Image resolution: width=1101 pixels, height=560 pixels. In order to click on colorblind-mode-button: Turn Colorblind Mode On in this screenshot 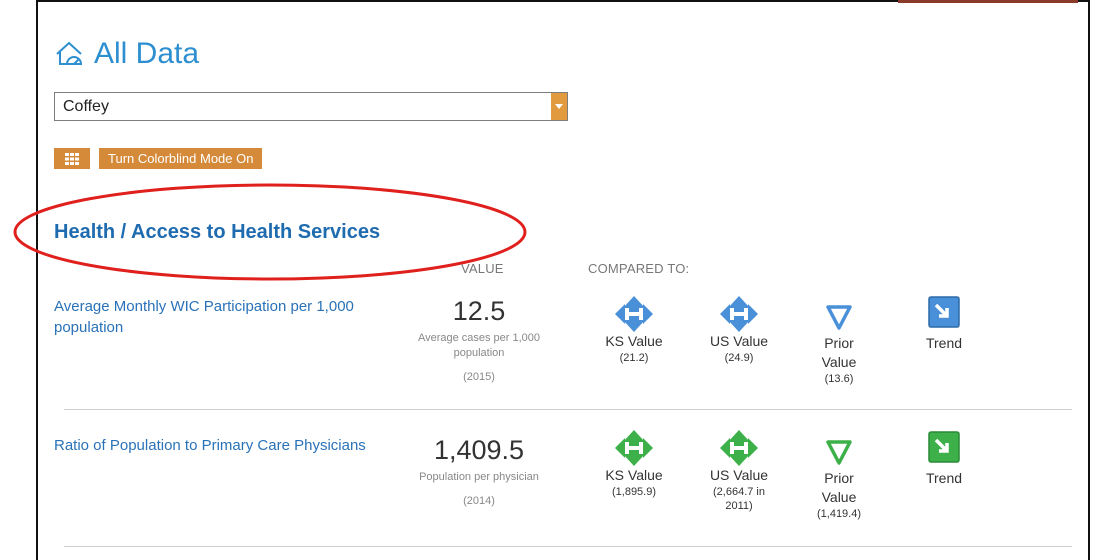, I will do `click(181, 158)`.